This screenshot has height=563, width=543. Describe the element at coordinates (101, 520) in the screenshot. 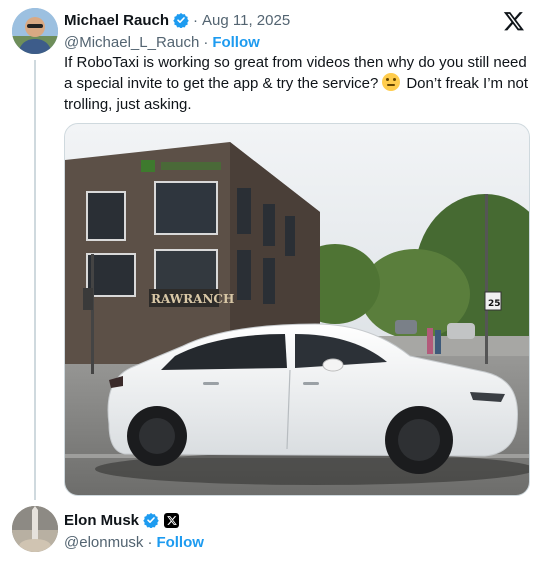

I see `author-name: Elon Musk` at that location.